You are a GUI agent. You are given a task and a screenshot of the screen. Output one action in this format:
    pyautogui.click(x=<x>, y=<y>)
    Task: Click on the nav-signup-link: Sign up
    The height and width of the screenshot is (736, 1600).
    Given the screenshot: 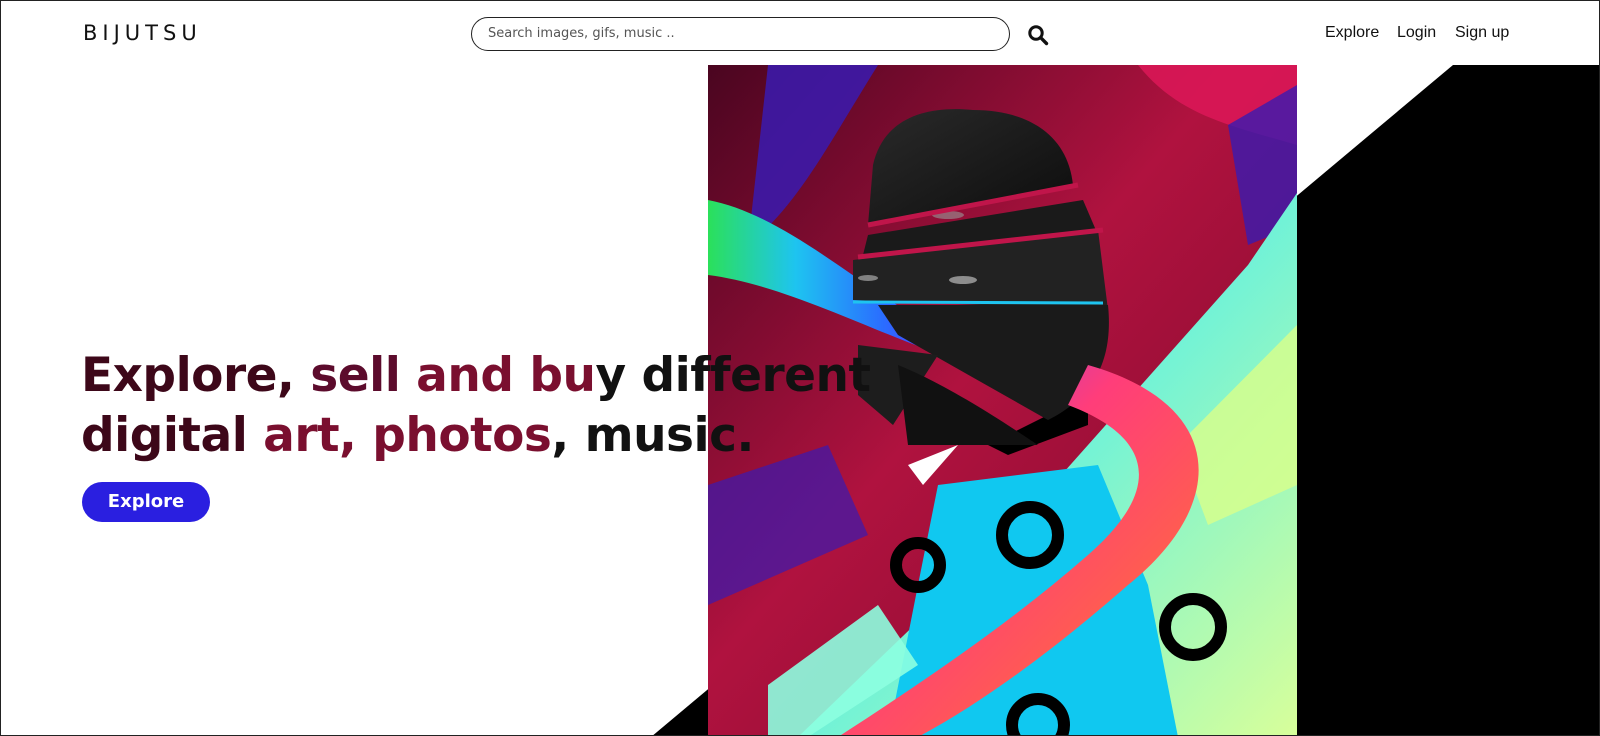 What is the action you would take?
    pyautogui.click(x=1482, y=33)
    